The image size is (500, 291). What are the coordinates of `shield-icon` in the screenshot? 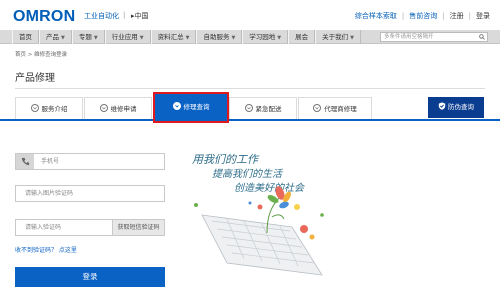 It's located at (442, 106).